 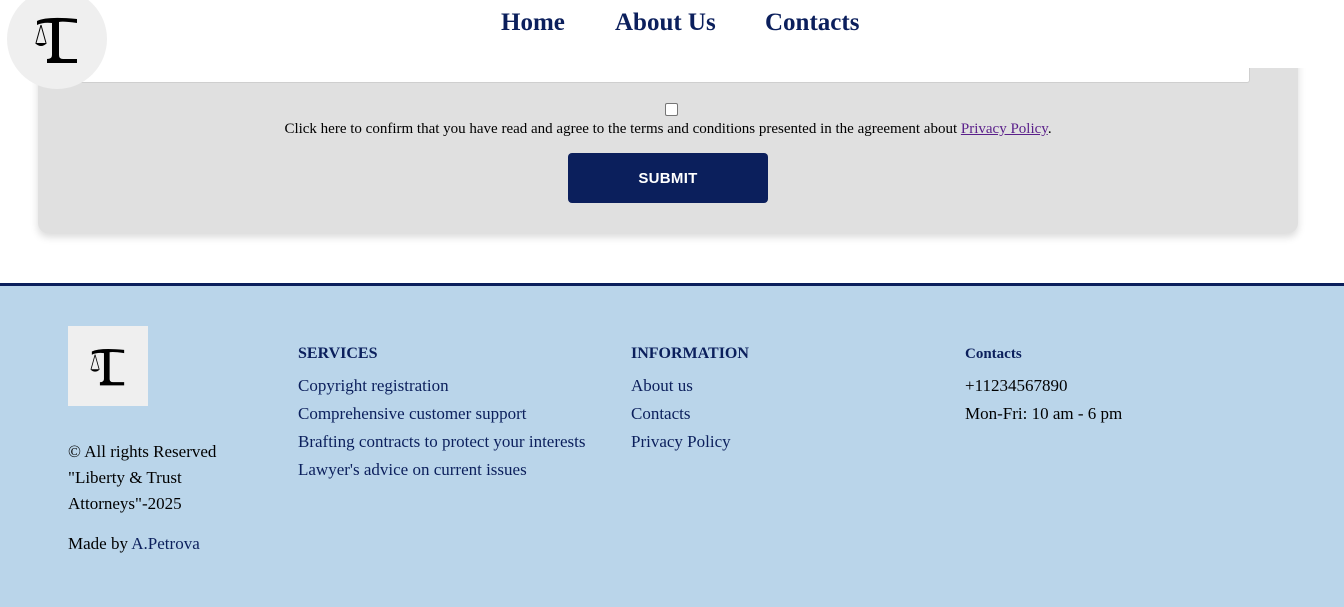 I want to click on info-link-contacts: Contacts, so click(x=690, y=414).